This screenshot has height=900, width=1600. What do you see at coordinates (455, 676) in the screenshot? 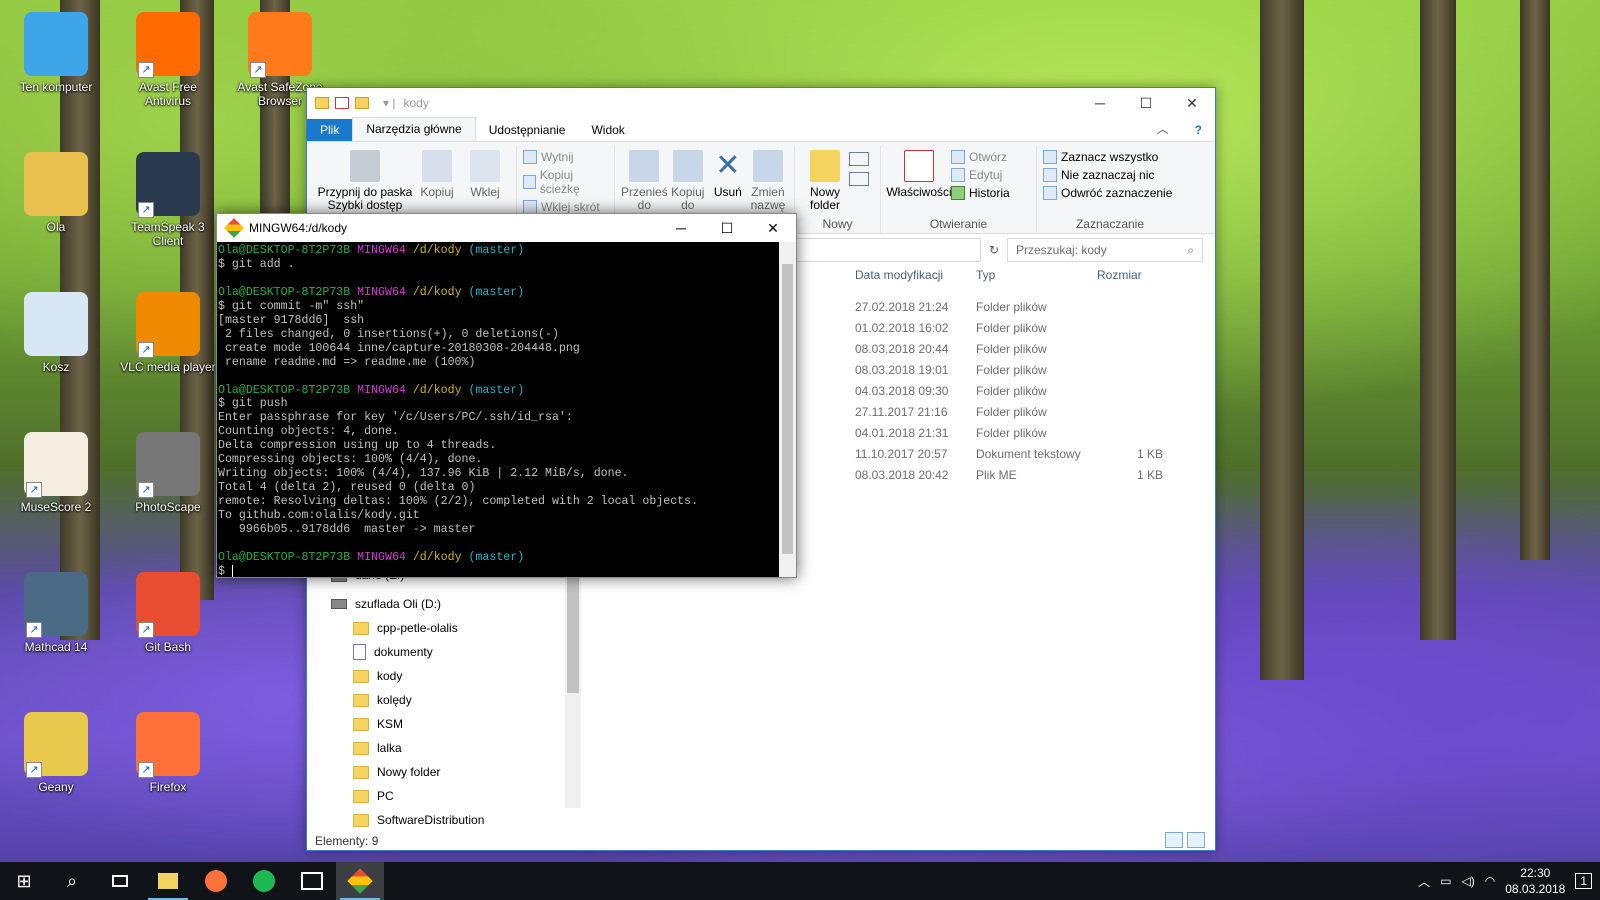
I see `nav-folder-item: kody` at bounding box center [455, 676].